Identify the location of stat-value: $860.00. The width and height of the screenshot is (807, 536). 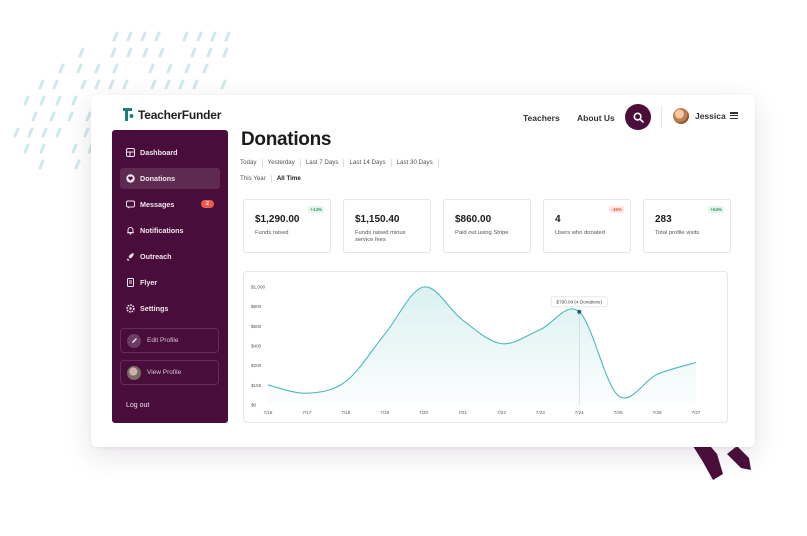
(473, 219).